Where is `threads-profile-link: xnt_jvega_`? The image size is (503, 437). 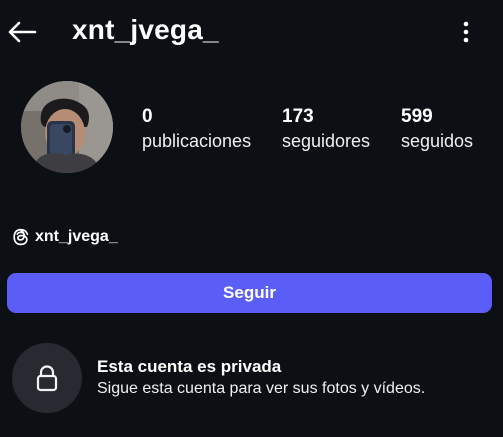
threads-profile-link: xnt_jvega_ is located at coordinates (65, 237).